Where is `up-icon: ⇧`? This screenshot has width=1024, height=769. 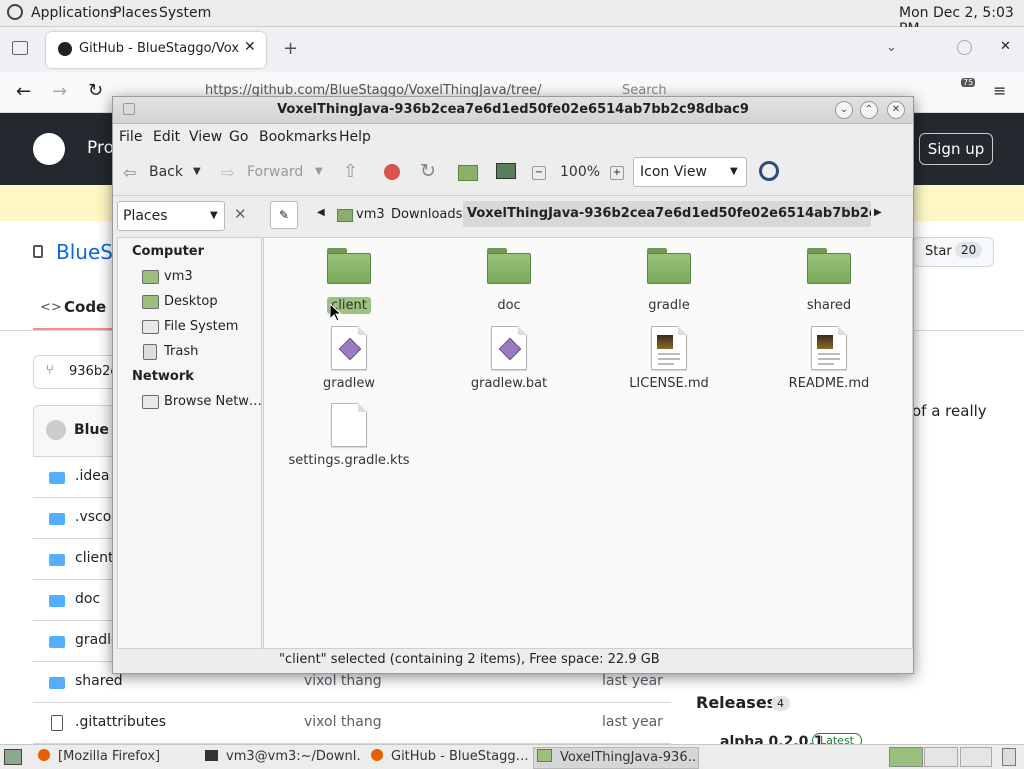
up-icon: ⇧ is located at coordinates (350, 171).